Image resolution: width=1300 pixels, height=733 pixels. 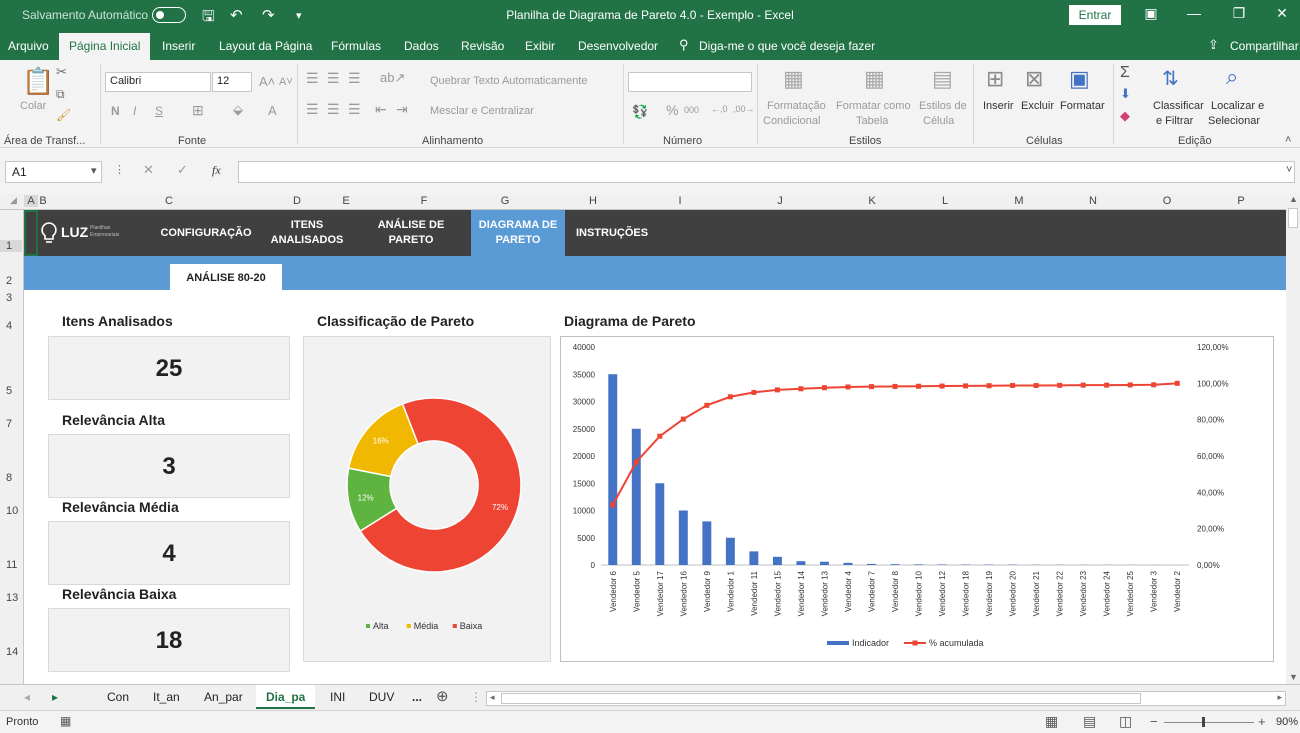 I want to click on sheet-tab: DUV, so click(x=381, y=697).